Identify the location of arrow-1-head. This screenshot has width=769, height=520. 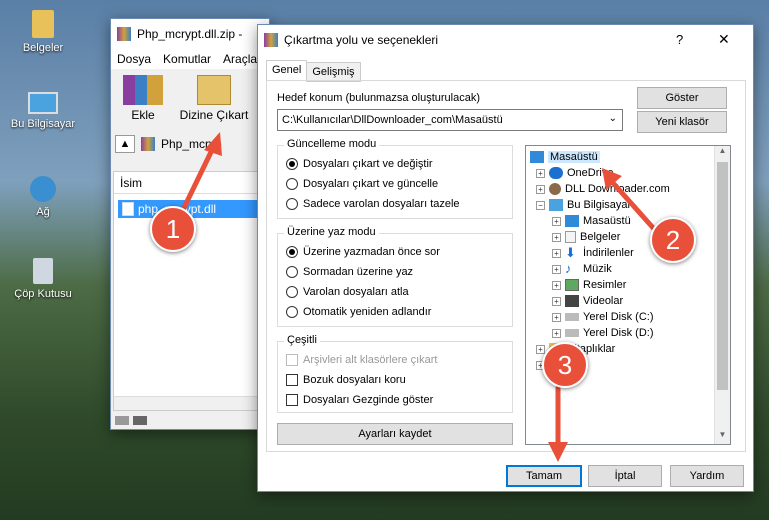
(213, 144).